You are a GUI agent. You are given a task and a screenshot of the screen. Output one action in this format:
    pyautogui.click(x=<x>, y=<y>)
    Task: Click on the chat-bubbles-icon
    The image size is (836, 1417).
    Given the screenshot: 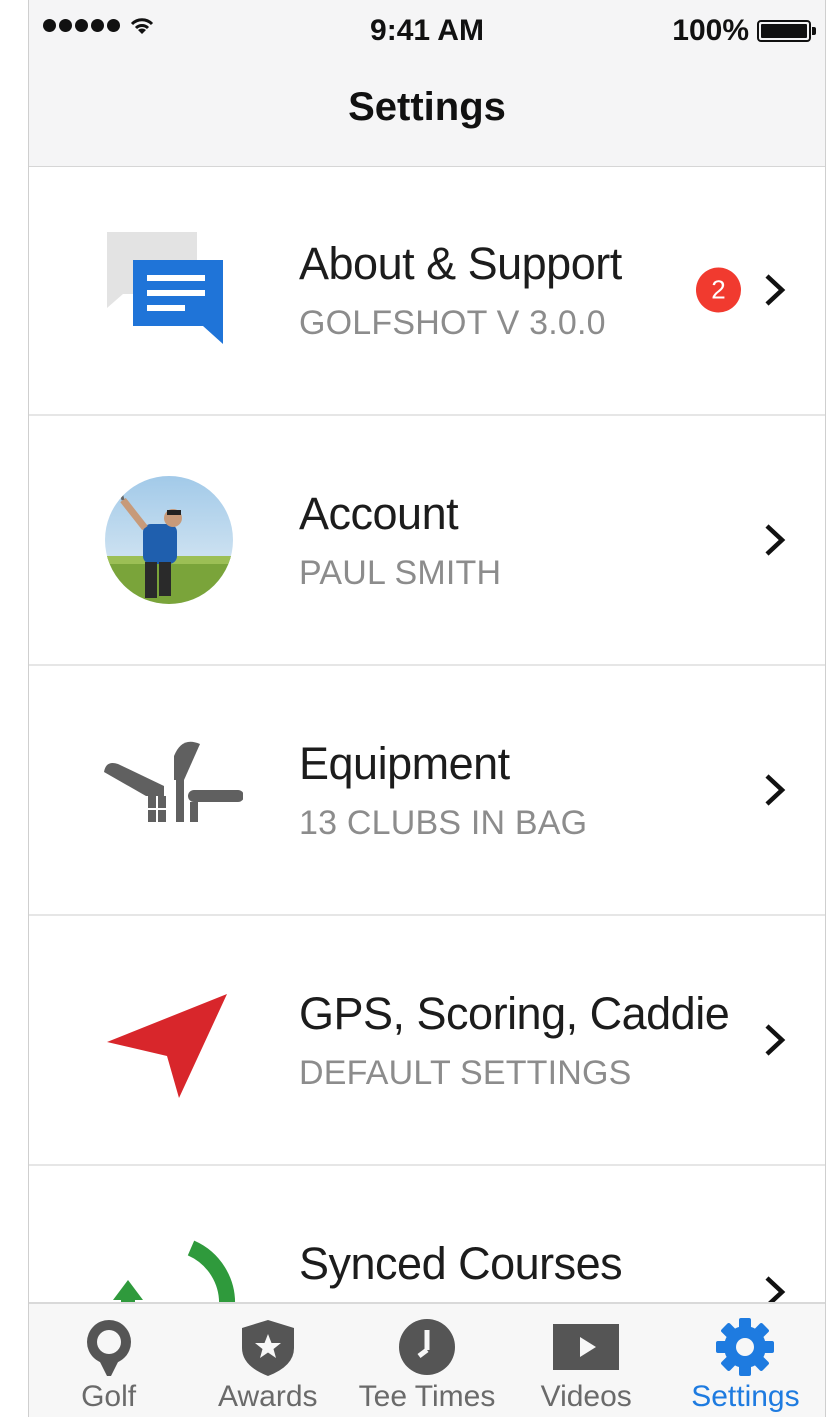 What is the action you would take?
    pyautogui.click(x=165, y=288)
    